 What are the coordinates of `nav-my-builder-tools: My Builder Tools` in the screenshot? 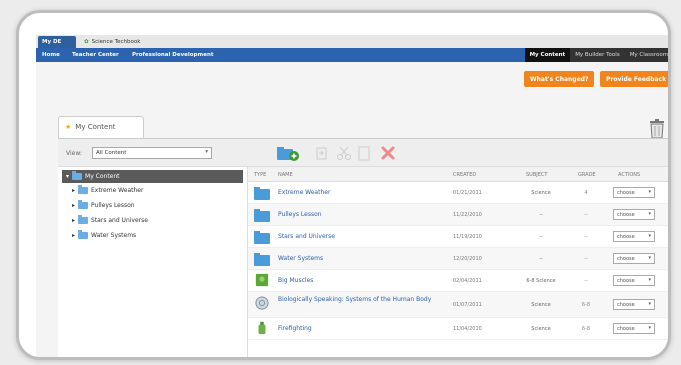 It's located at (597, 55).